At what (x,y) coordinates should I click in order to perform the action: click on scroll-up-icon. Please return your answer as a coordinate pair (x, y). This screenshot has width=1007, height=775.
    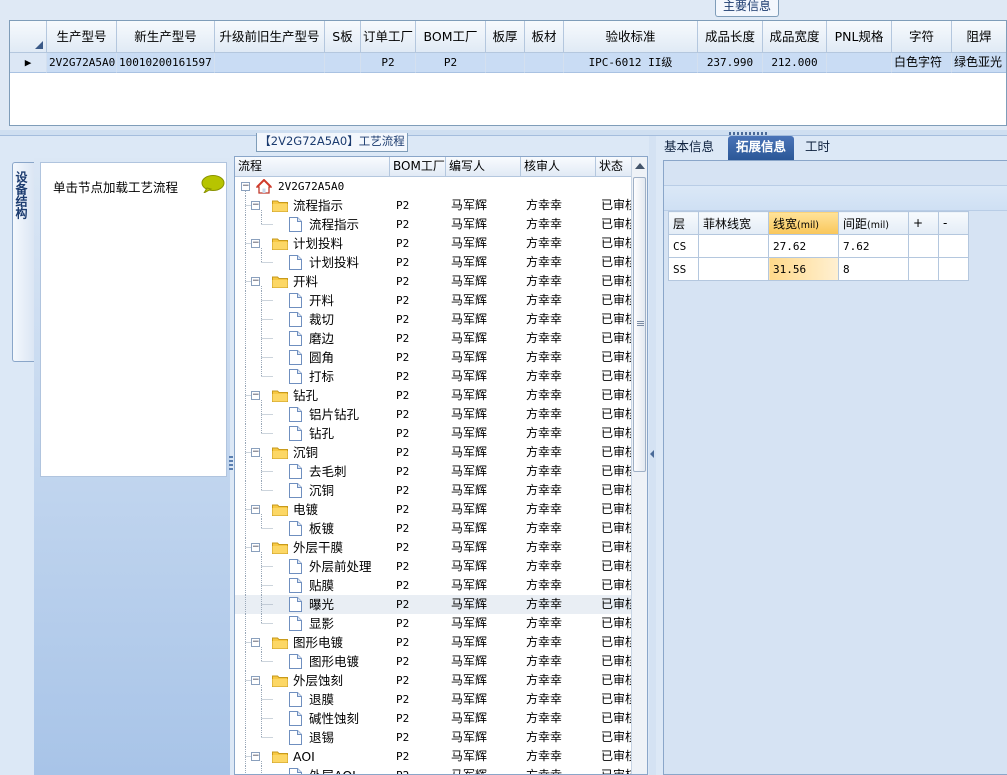
    Looking at the image, I should click on (640, 166).